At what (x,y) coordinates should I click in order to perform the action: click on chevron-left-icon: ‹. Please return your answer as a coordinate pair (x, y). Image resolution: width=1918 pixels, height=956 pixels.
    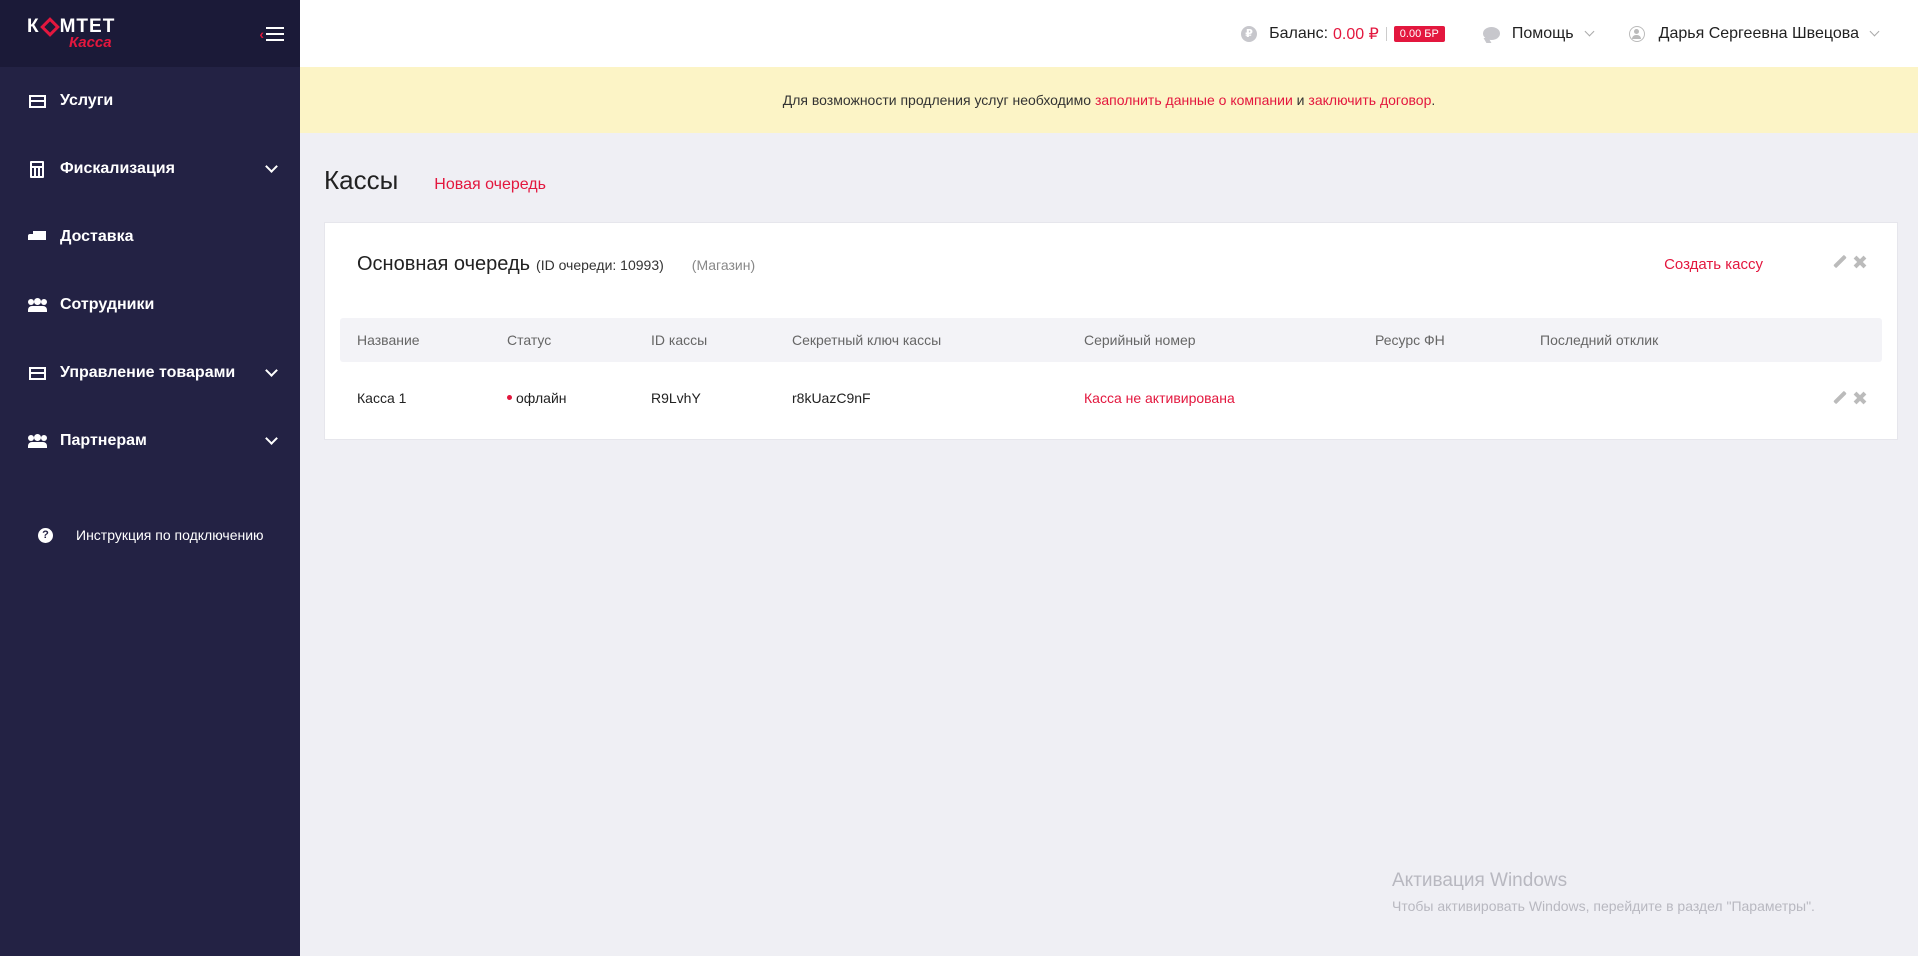
    Looking at the image, I should click on (261, 33).